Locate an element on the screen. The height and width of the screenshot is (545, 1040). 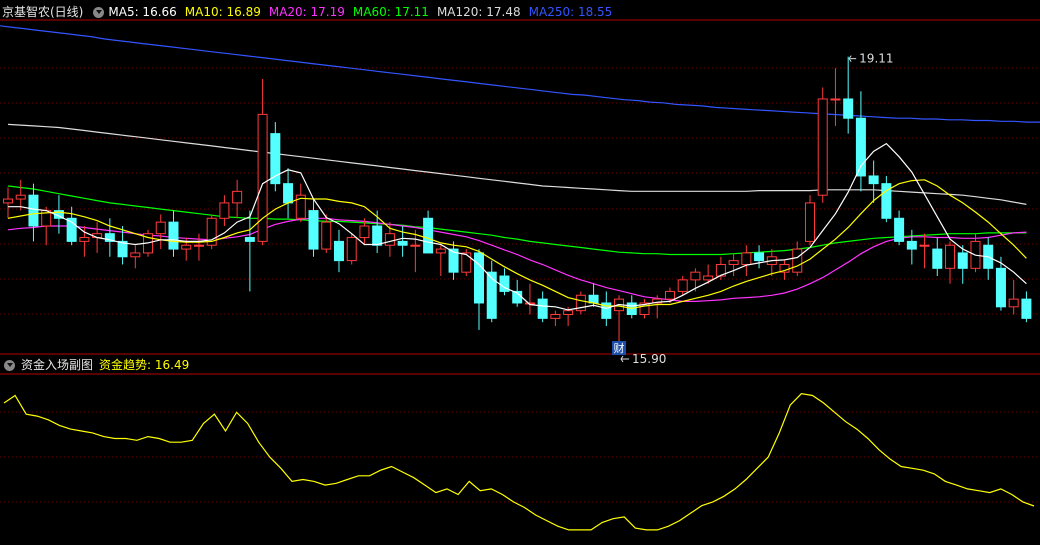
finance-marker: 财 is located at coordinates (619, 348).